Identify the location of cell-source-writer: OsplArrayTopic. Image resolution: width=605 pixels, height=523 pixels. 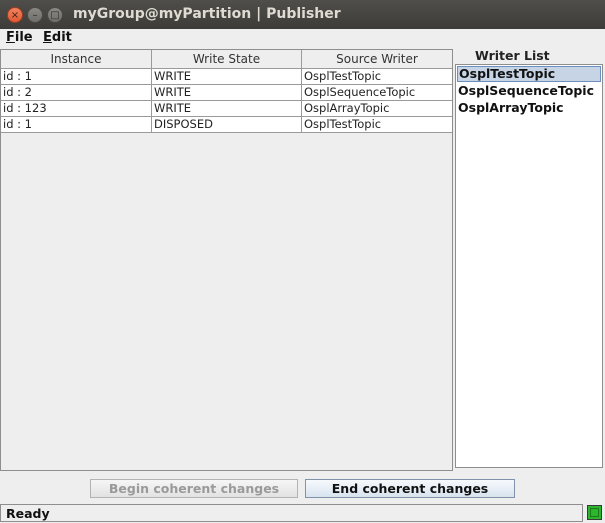
(347, 108).